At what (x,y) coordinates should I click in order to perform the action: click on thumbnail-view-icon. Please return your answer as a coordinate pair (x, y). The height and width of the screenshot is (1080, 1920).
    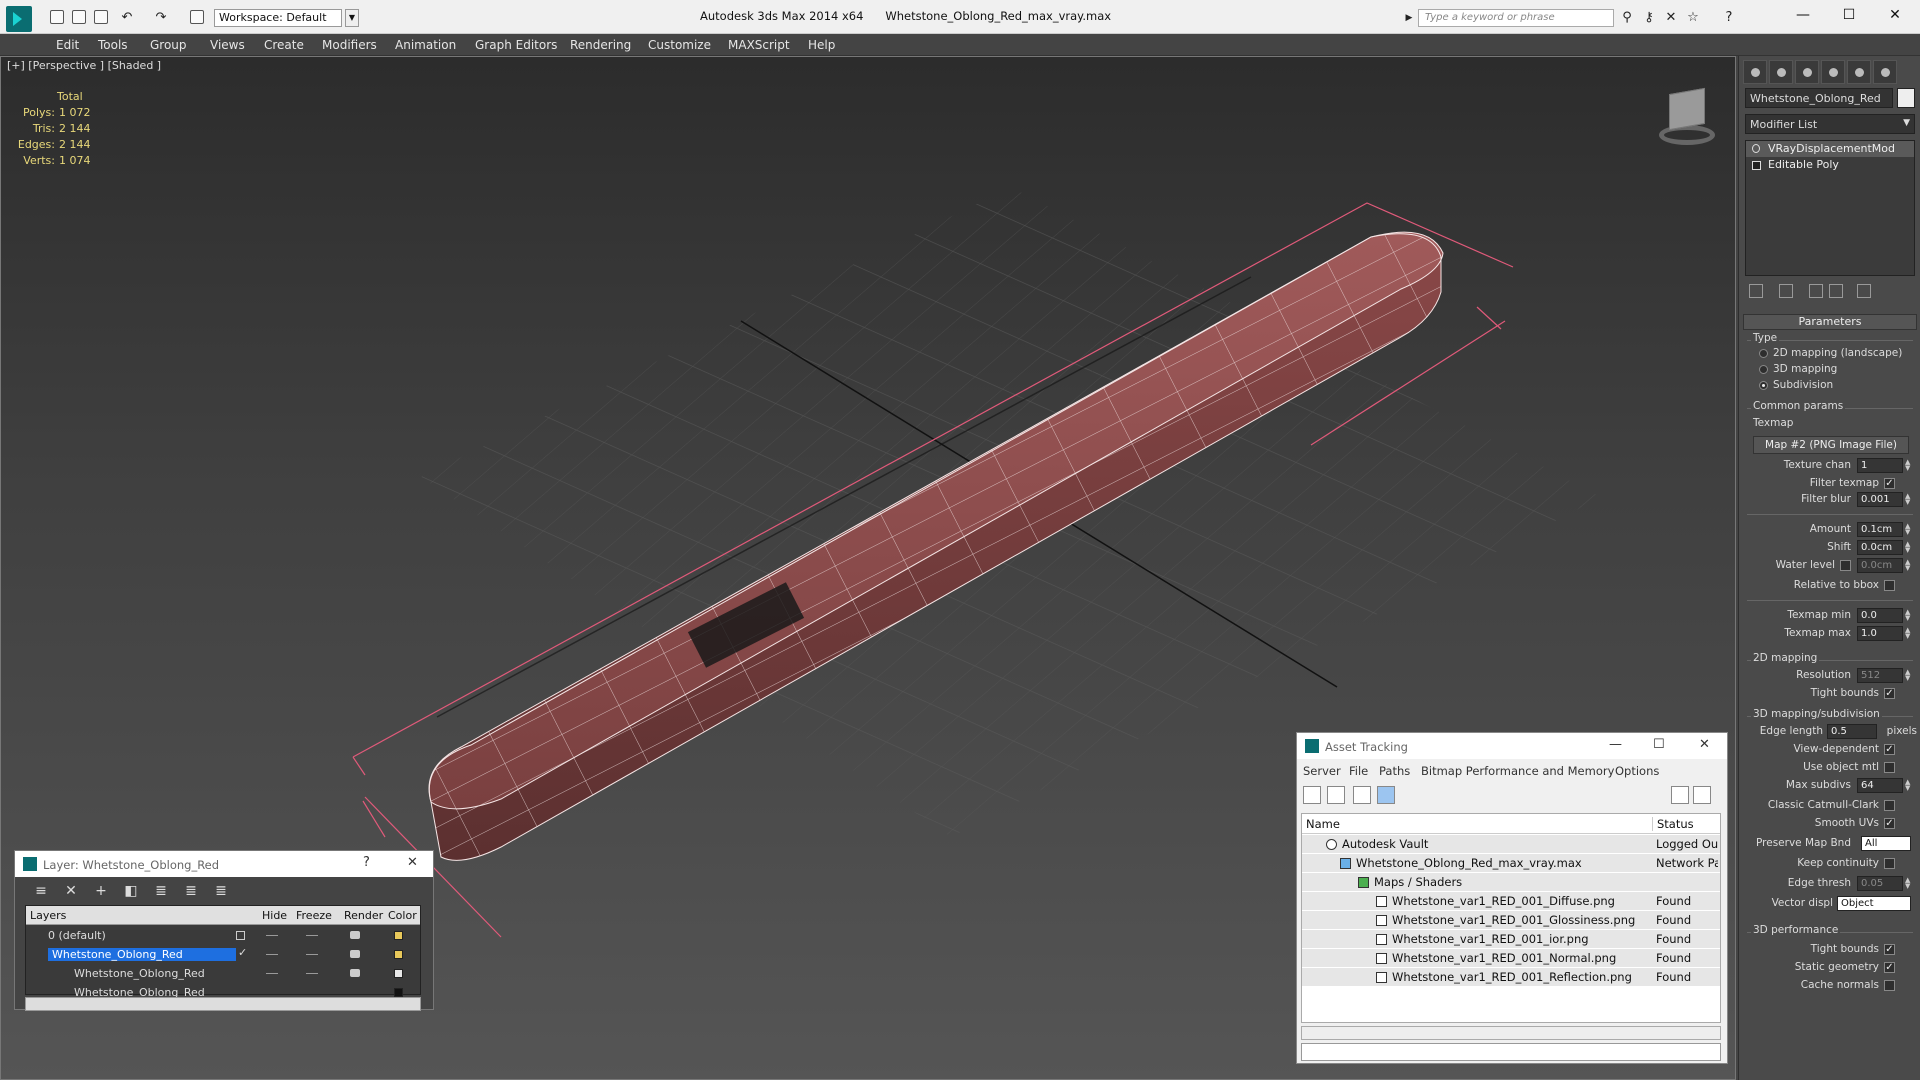
    Looking at the image, I should click on (1362, 795).